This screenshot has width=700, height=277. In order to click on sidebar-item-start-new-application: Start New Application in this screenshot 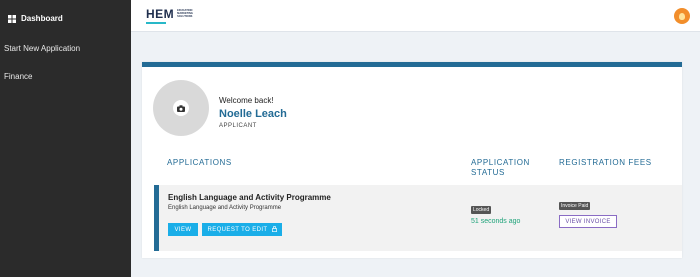, I will do `click(65, 48)`.